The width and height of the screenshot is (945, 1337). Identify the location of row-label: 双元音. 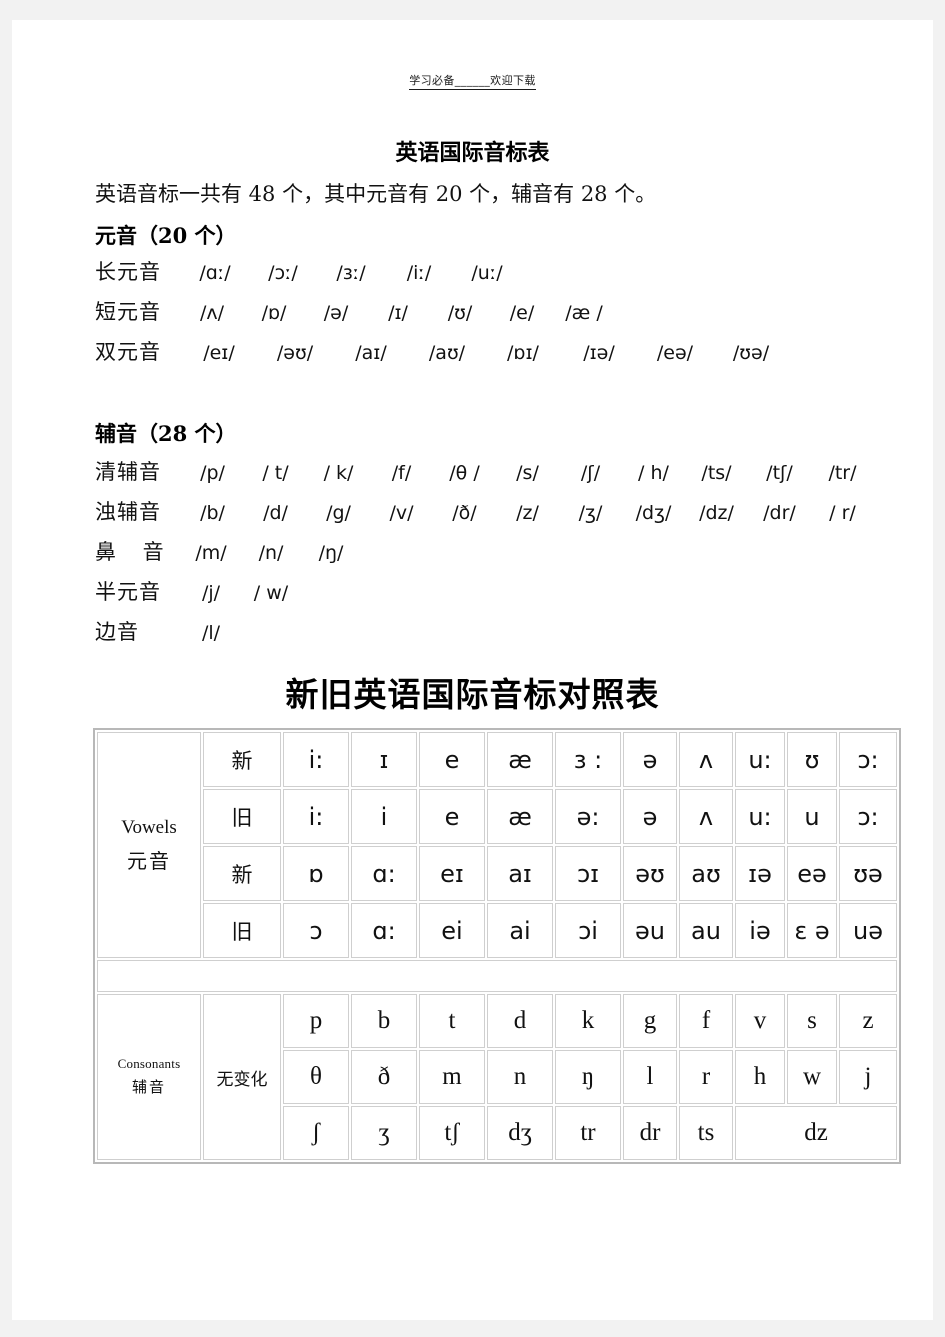
(128, 352).